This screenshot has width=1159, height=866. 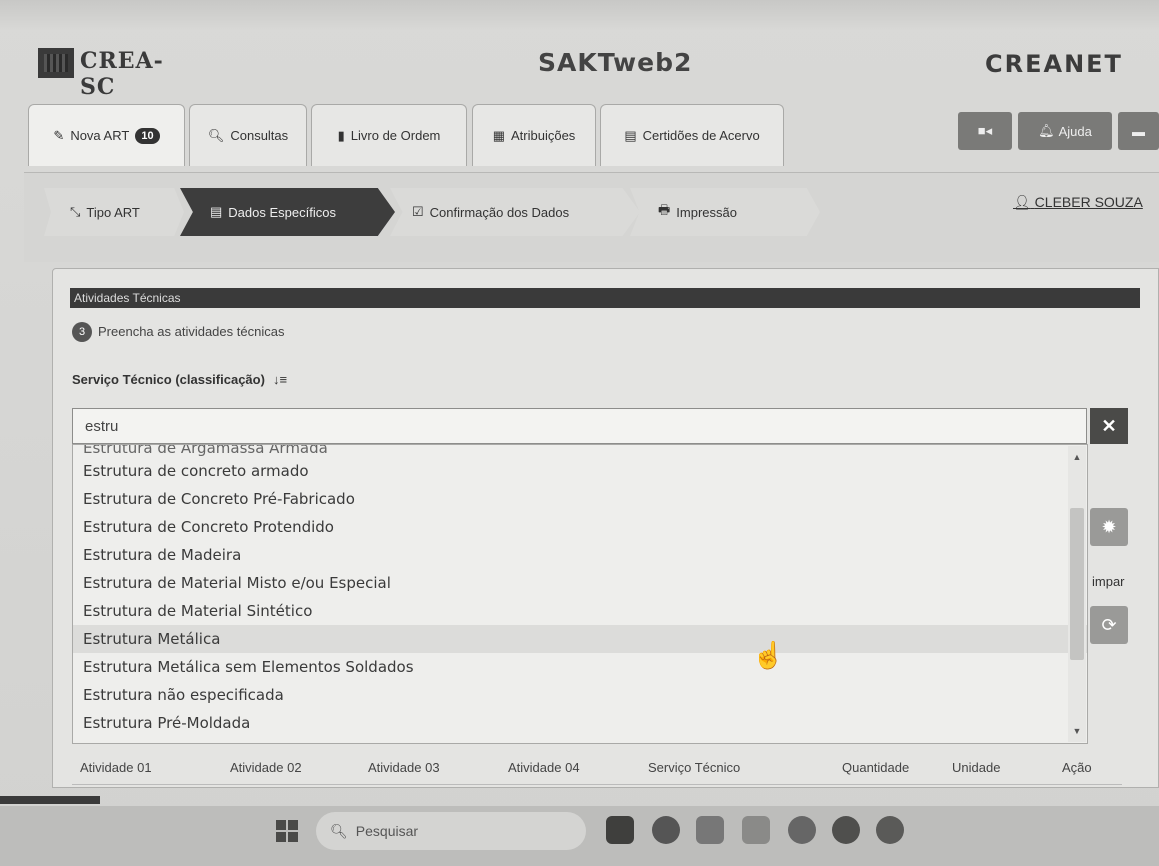 I want to click on list-item: Estrutura de Concreto Protendido, so click(x=580, y=527).